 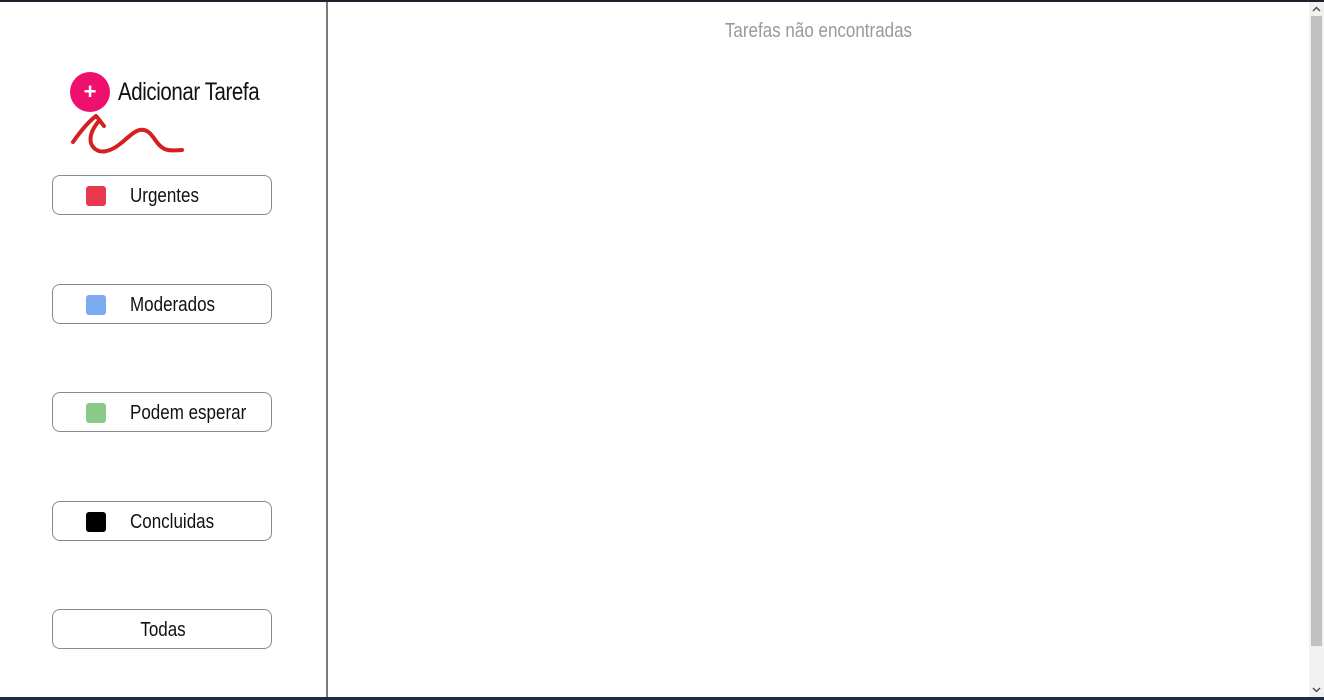 I want to click on red-scribble-annotation, so click(x=127, y=134).